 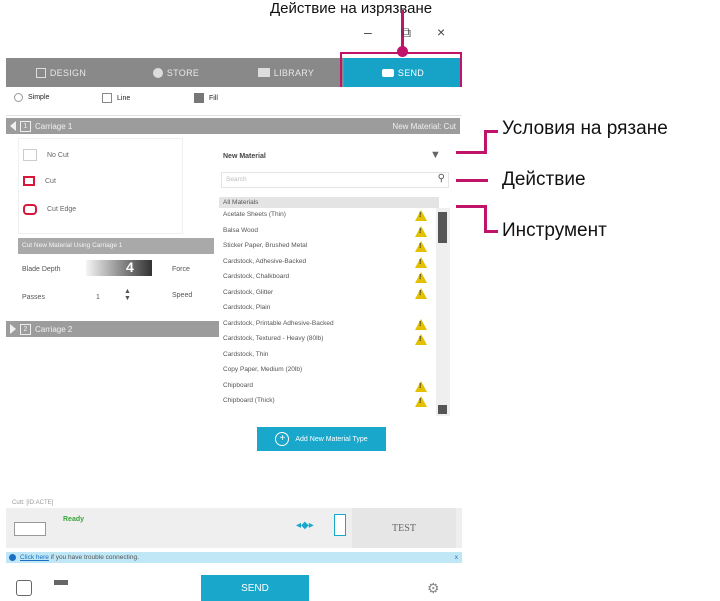 What do you see at coordinates (13, 329) in the screenshot?
I see `expand-arrow-icon` at bounding box center [13, 329].